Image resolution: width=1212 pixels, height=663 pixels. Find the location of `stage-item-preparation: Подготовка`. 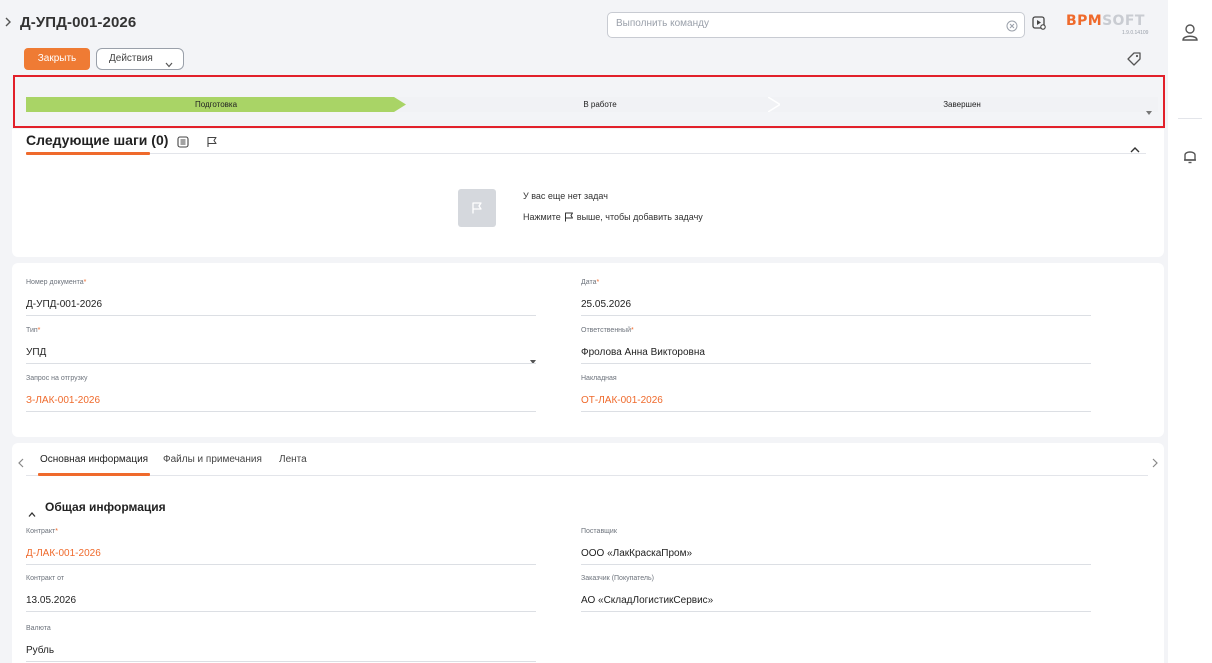

stage-item-preparation: Подготовка is located at coordinates (216, 104).